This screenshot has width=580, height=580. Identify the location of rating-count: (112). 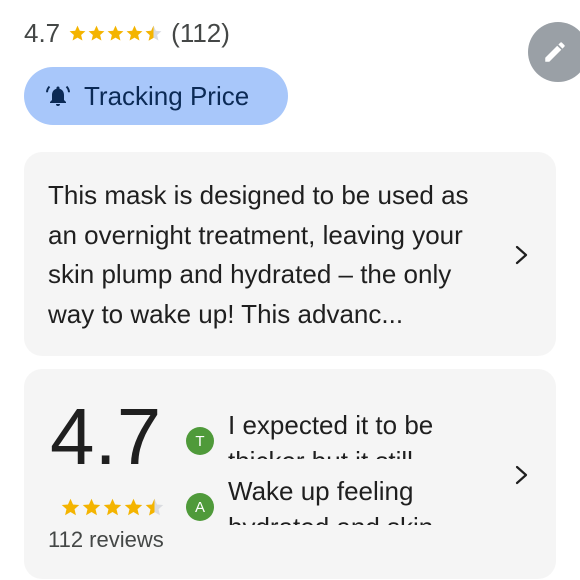
(200, 32).